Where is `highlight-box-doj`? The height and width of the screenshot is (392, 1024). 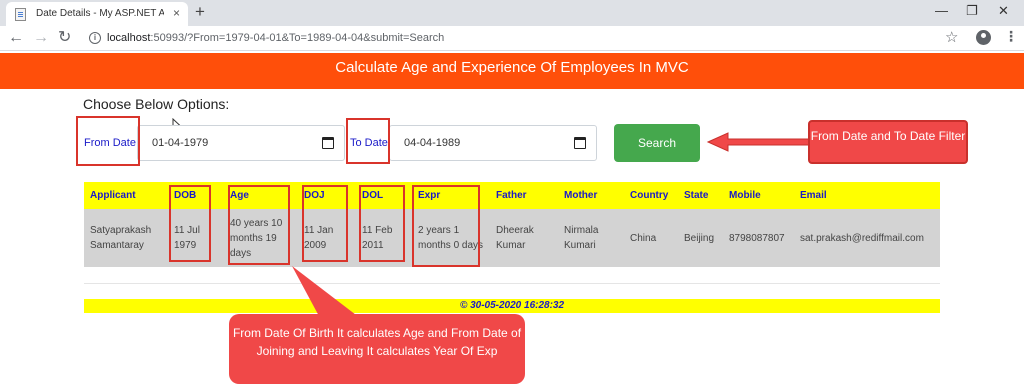
highlight-box-doj is located at coordinates (325, 223).